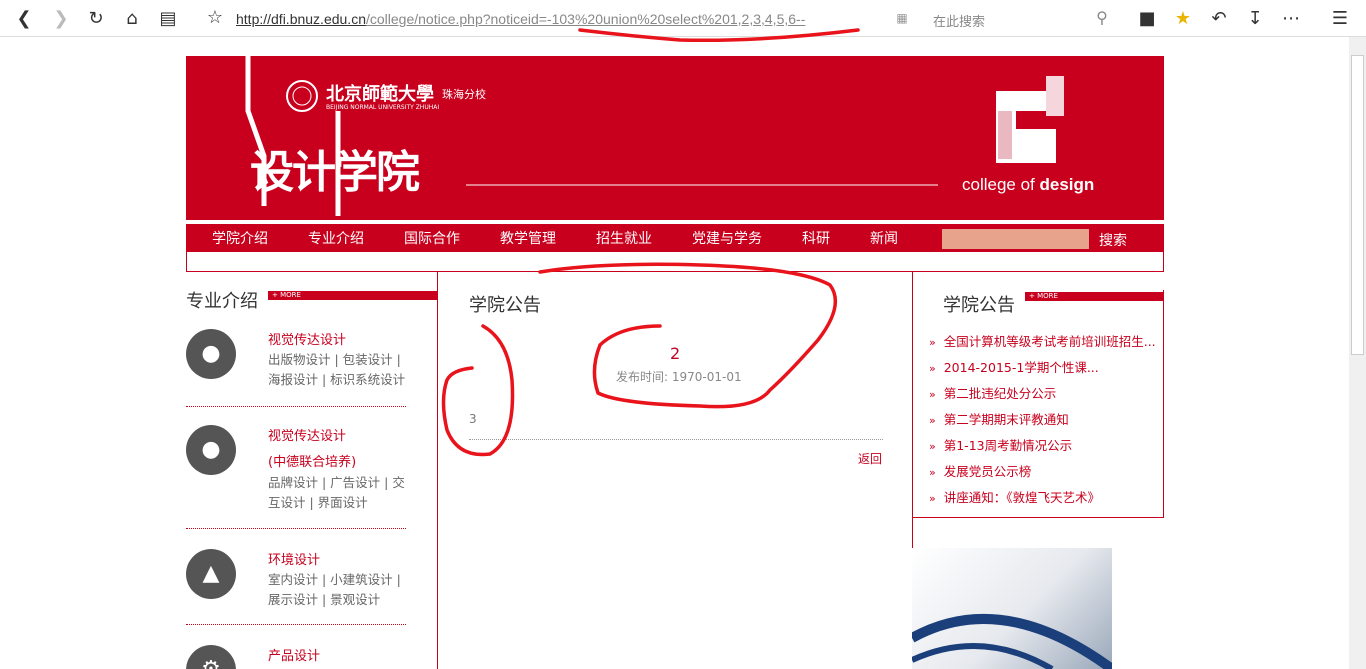  Describe the element at coordinates (1291, 19) in the screenshot. I see `more-icon: ⋯` at that location.